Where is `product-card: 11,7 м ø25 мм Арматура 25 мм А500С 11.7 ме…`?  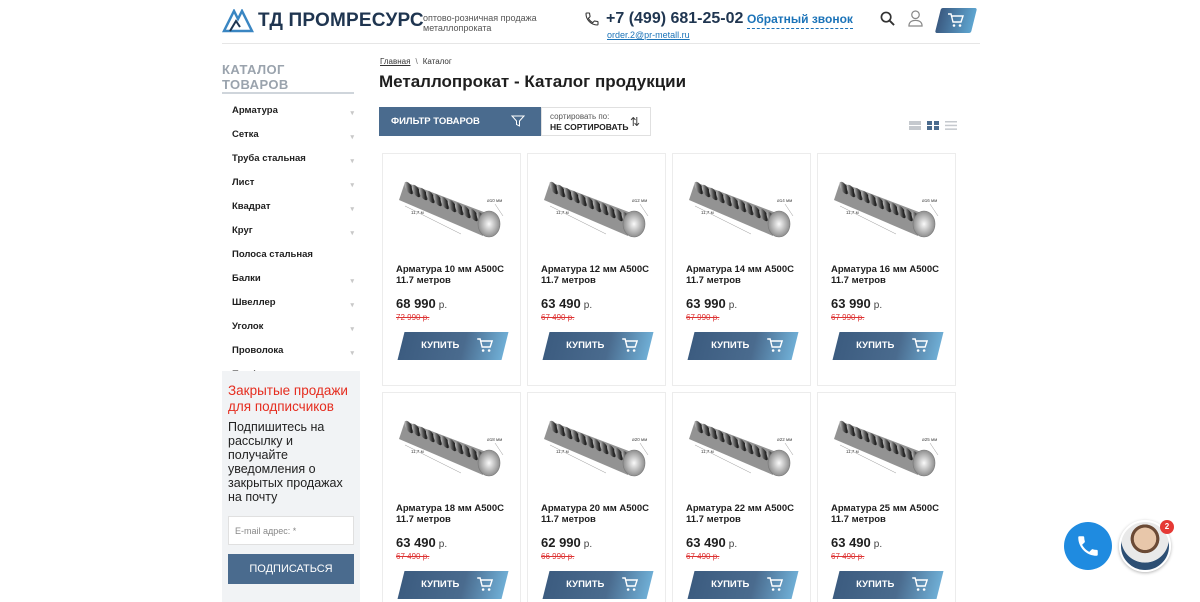
product-card: 11,7 м ø25 мм Арматура 25 мм А500С 11.7 ме… is located at coordinates (886, 497).